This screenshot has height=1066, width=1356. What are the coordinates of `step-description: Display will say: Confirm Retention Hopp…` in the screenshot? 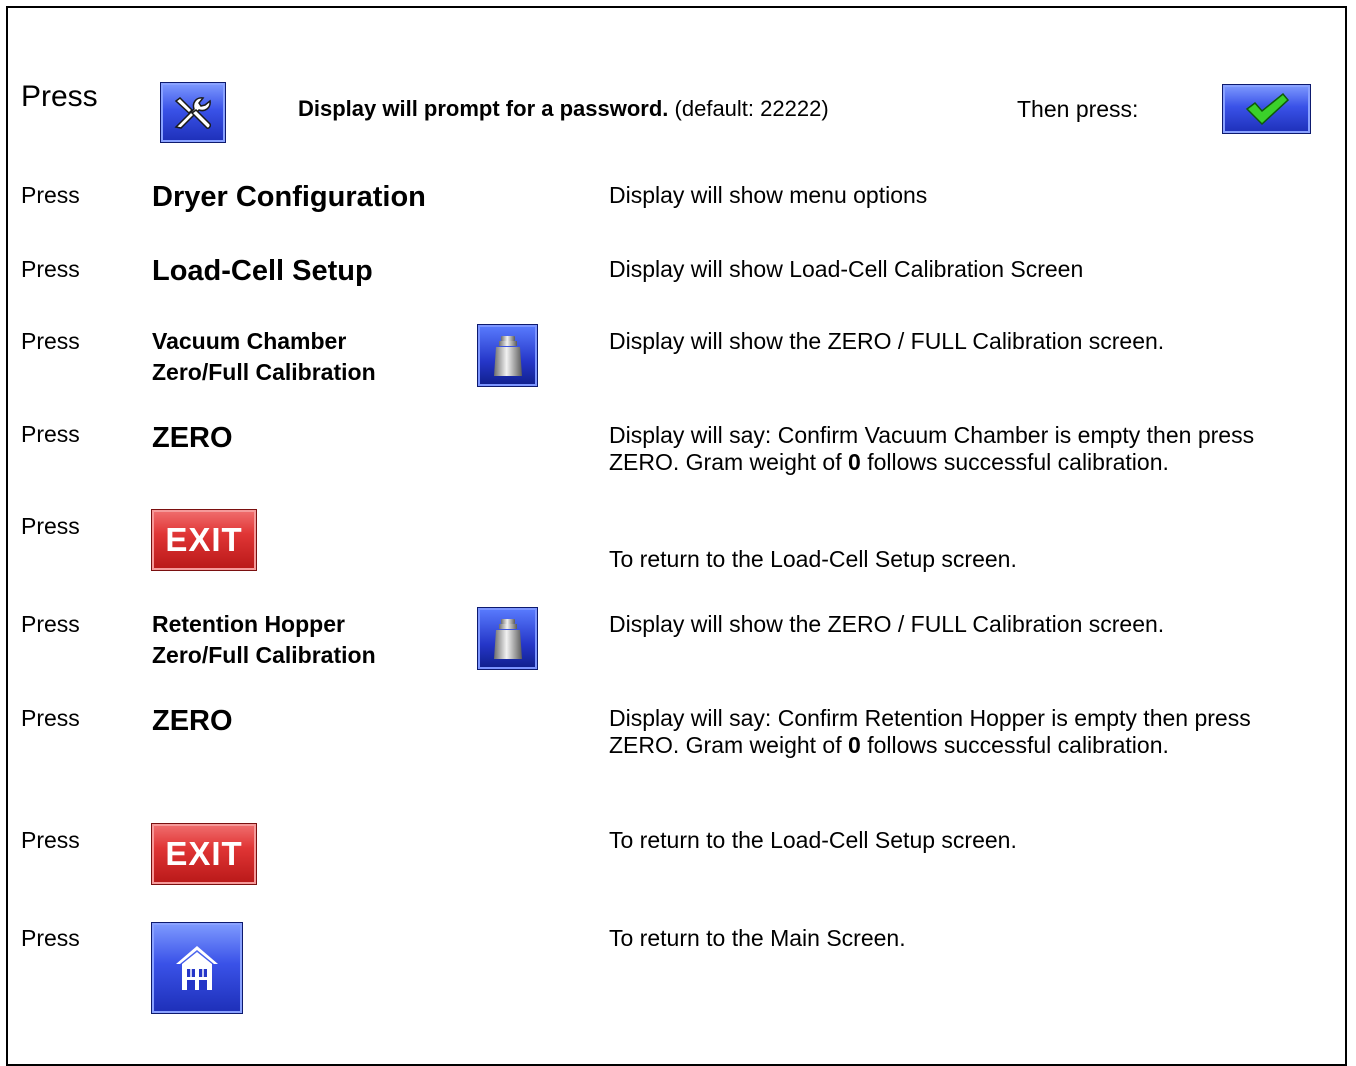 It's located at (930, 731).